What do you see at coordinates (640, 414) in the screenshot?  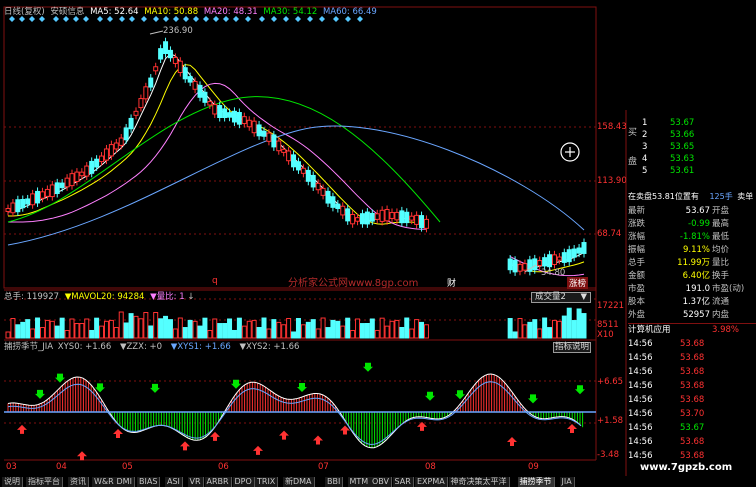 I see `tick-time: 14:56` at bounding box center [640, 414].